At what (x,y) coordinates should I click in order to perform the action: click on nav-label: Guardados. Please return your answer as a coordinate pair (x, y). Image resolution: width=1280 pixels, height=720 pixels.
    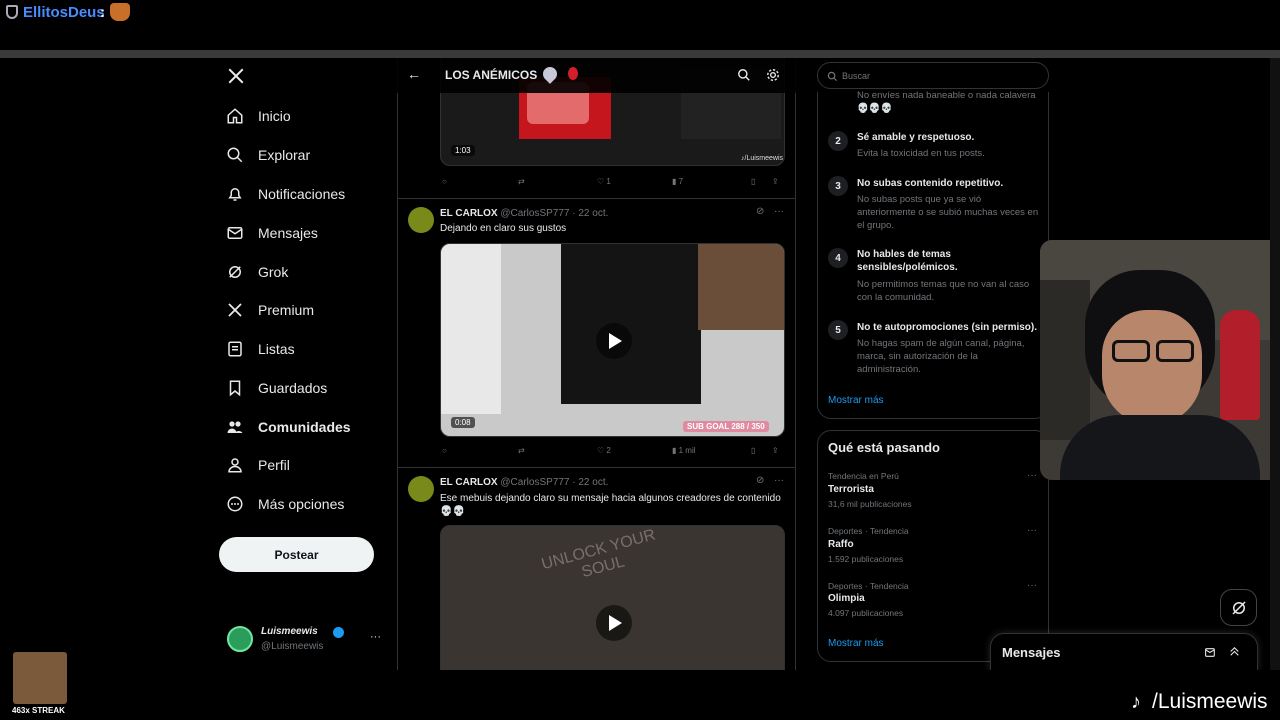
    Looking at the image, I should click on (293, 388).